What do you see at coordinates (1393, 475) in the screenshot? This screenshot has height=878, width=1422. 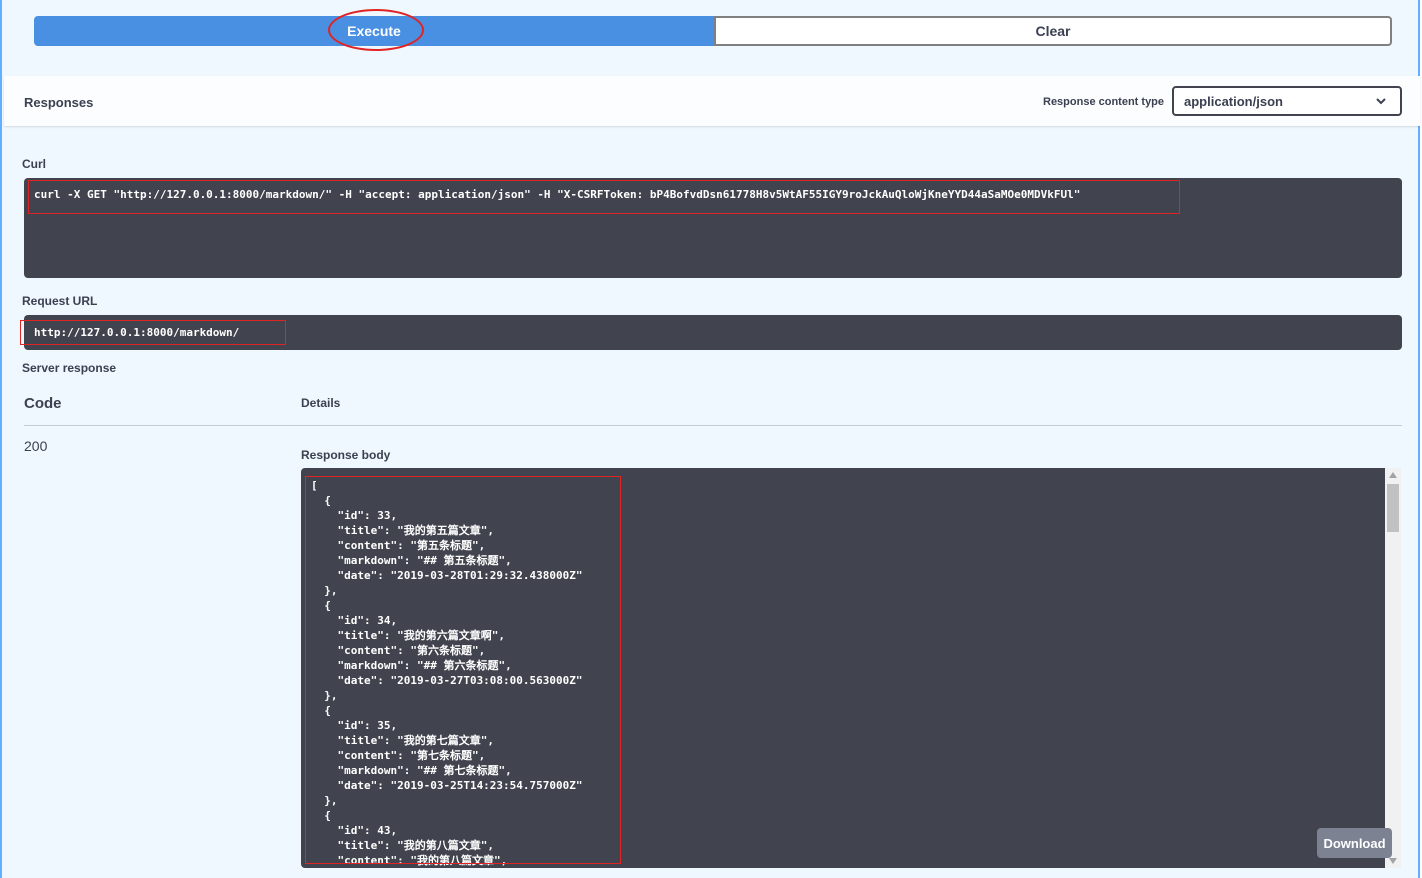 I see `scroll-up-arrow-icon` at bounding box center [1393, 475].